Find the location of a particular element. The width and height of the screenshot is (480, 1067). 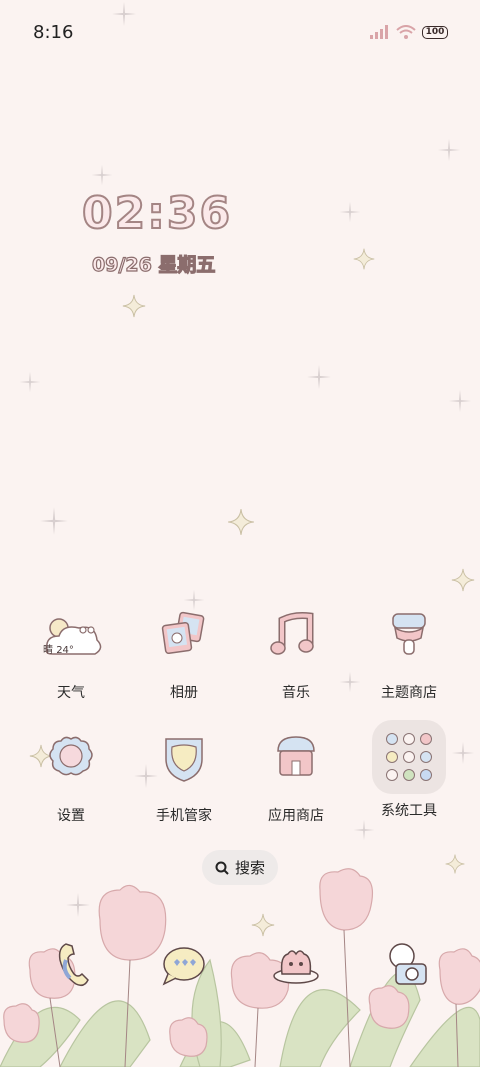

browser-icon is located at coordinates (296, 967).